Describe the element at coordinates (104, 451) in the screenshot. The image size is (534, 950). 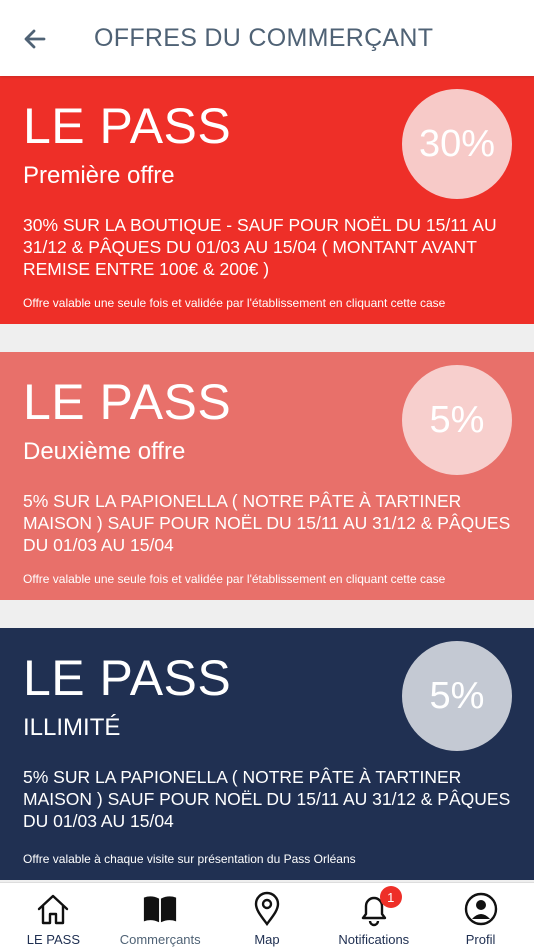
I see `offer-subtitle: Deuxième offre` at that location.